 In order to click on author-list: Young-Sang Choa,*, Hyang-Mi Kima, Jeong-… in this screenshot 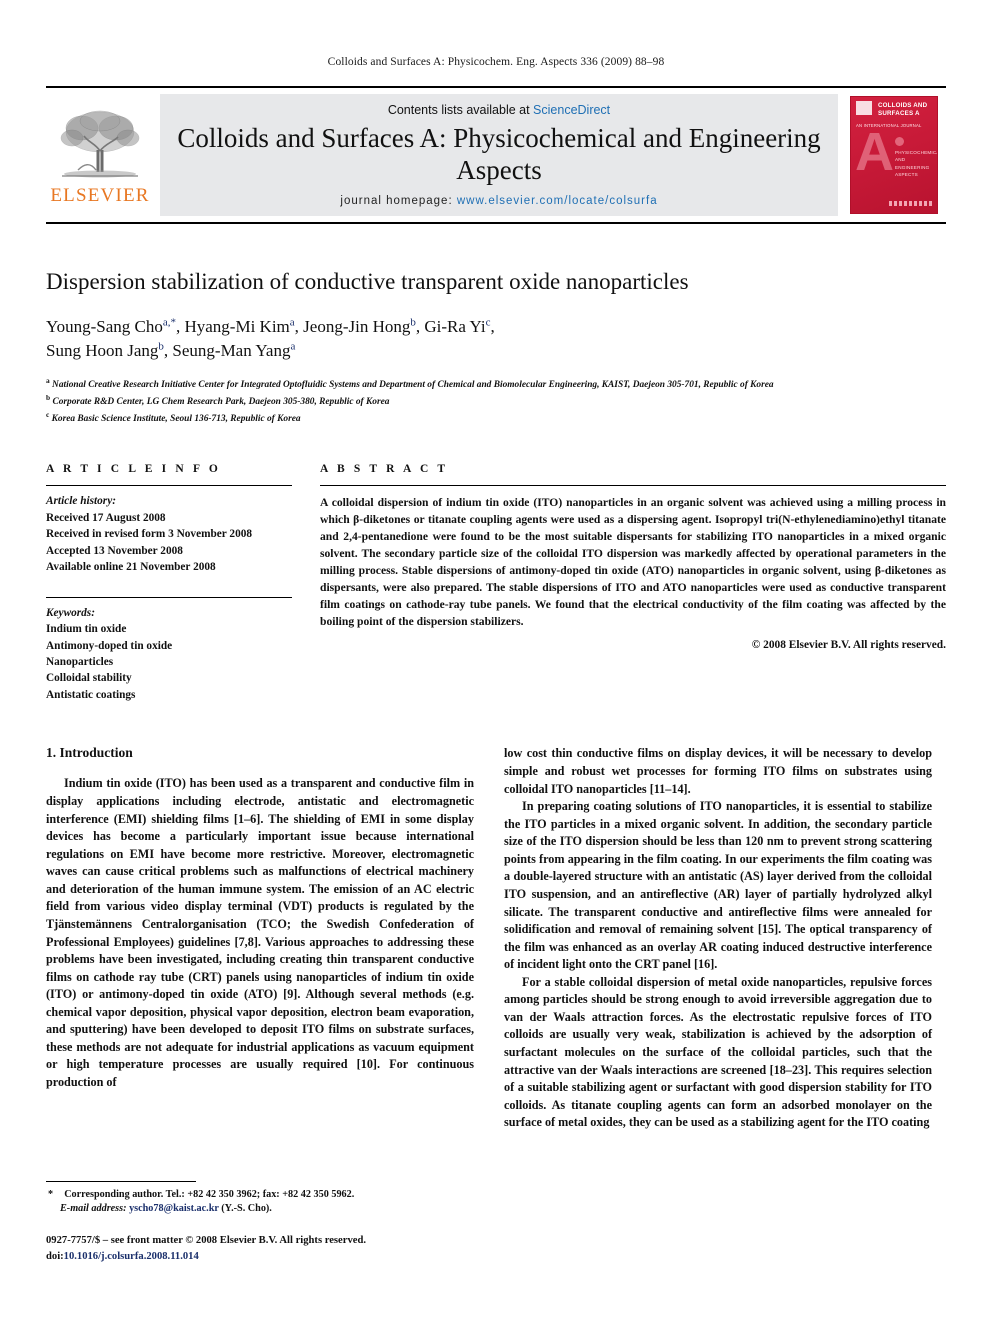, I will do `click(270, 338)`.